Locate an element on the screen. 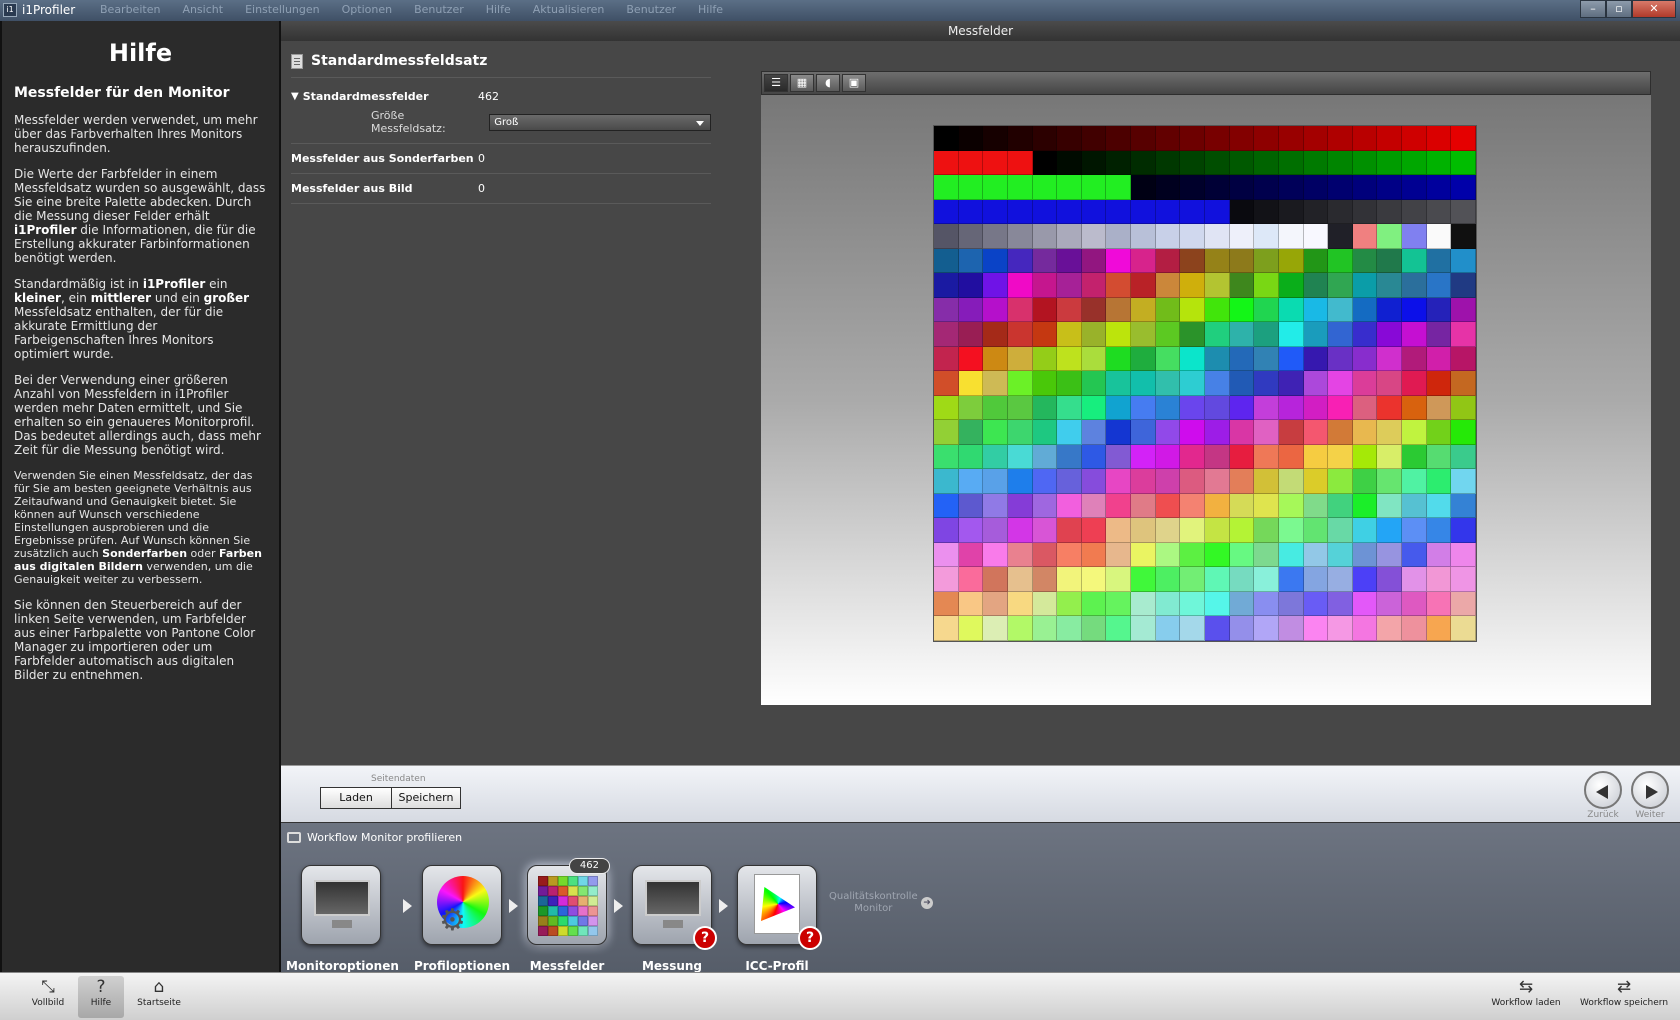 The width and height of the screenshot is (1680, 1020). menu-item: Bearbeiten is located at coordinates (130, 9).